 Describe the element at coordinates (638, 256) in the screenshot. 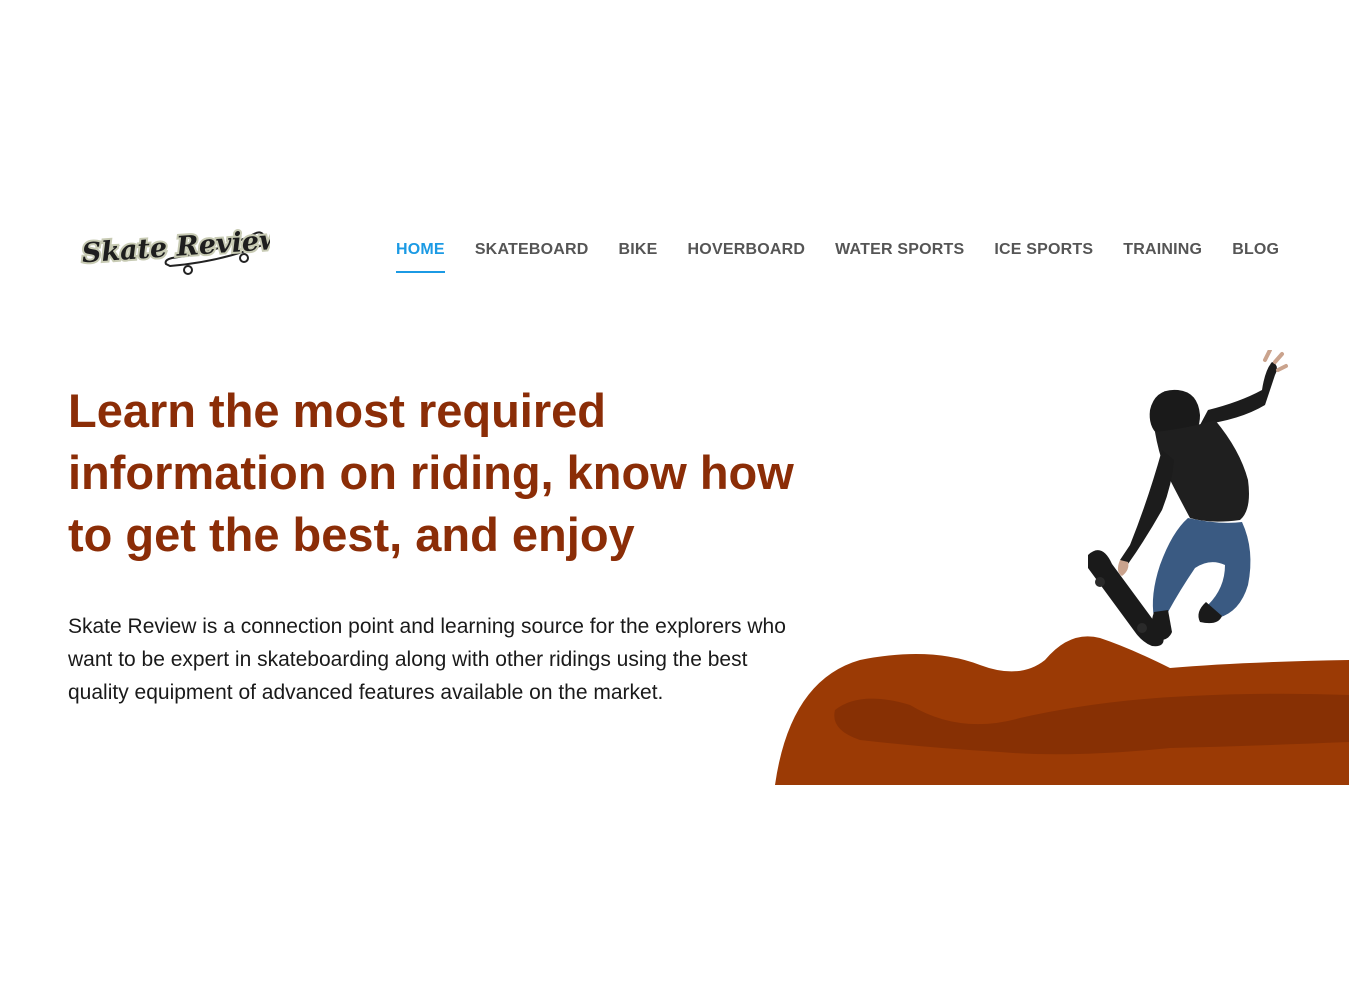

I see `nav-item-bike: BIKE` at that location.